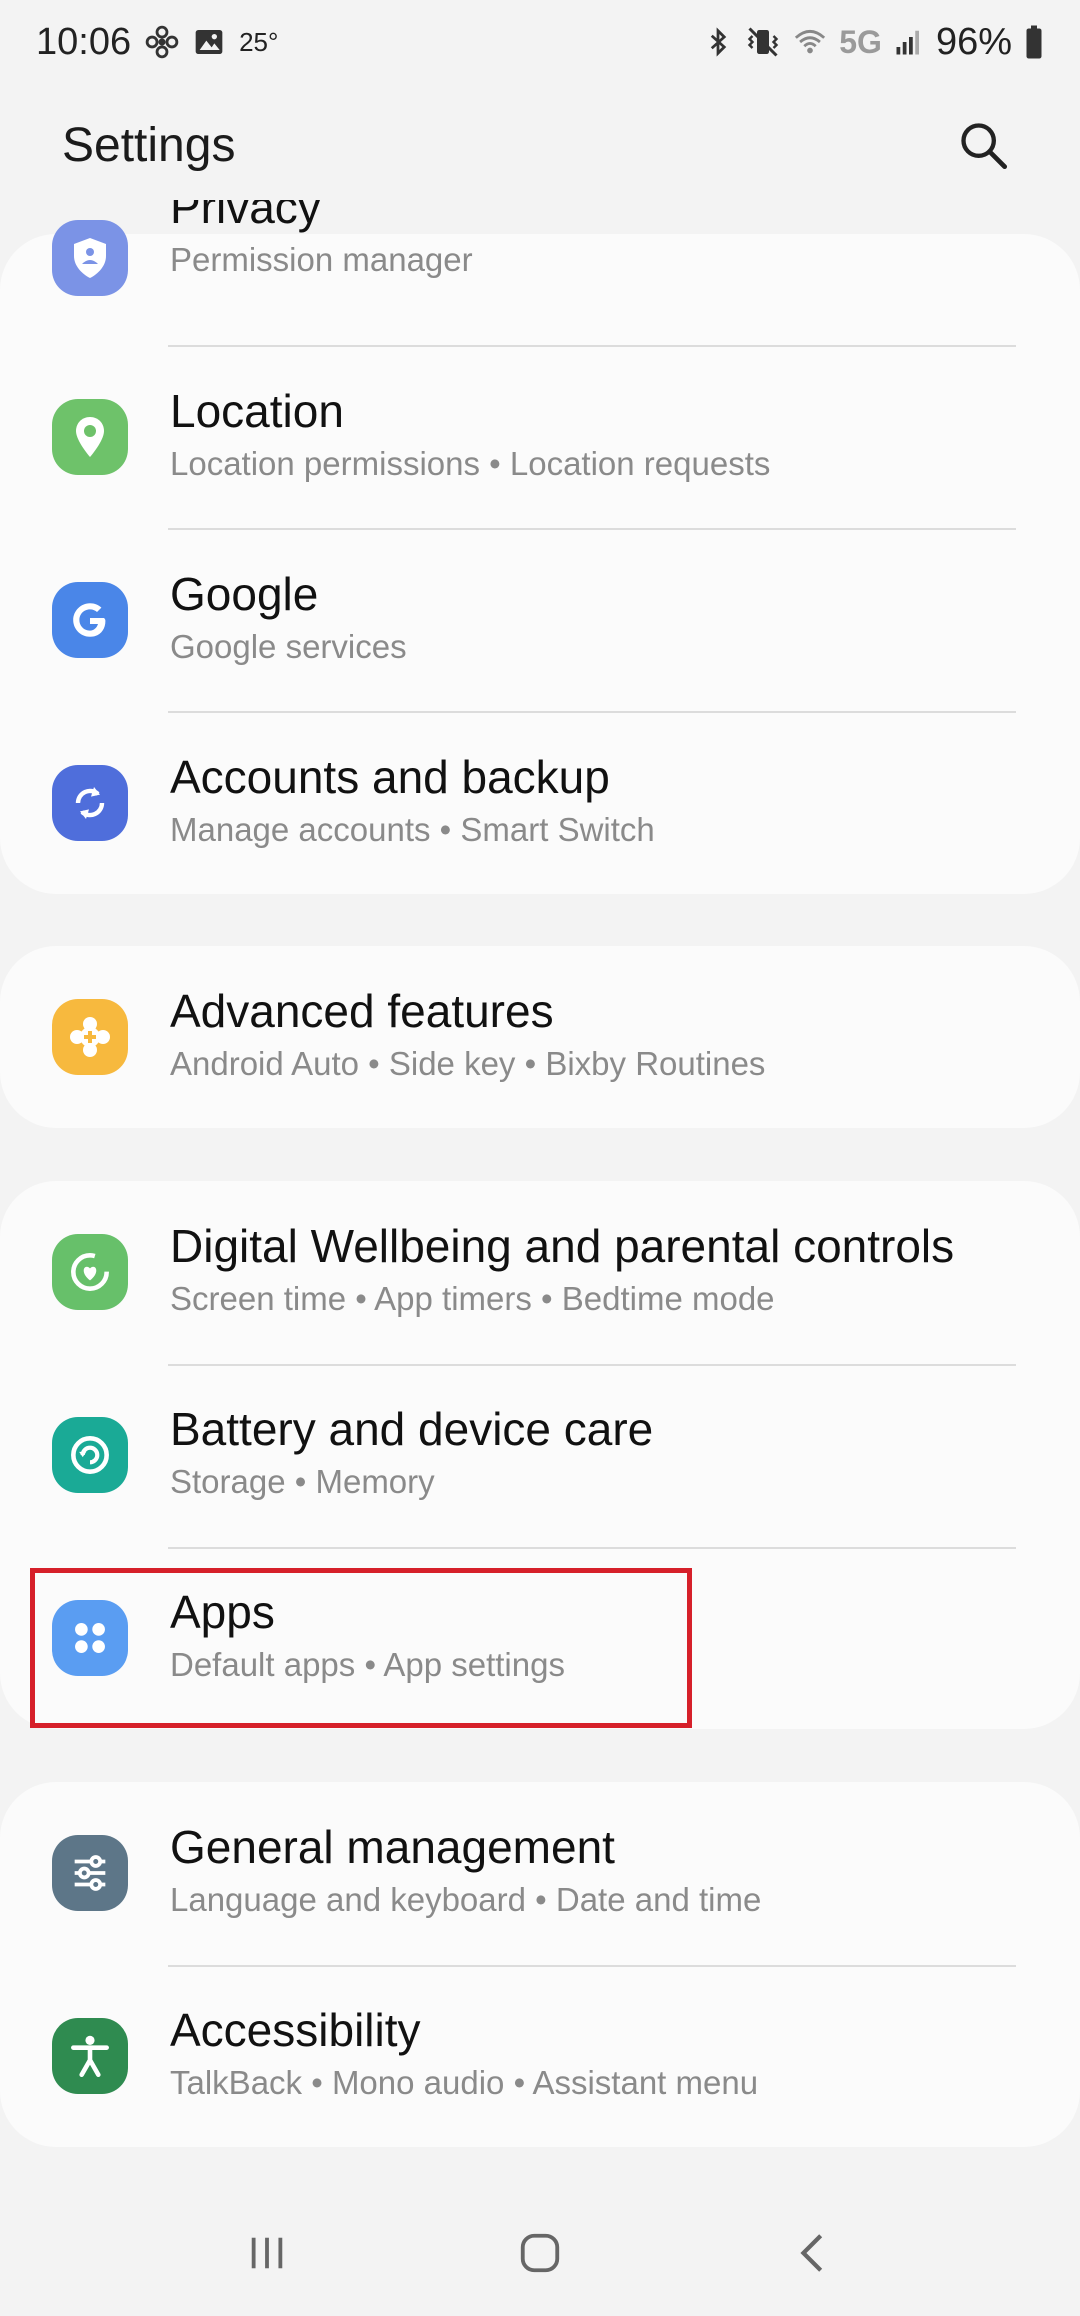  What do you see at coordinates (412, 1429) in the screenshot?
I see `settings-item-title: Battery and device care` at bounding box center [412, 1429].